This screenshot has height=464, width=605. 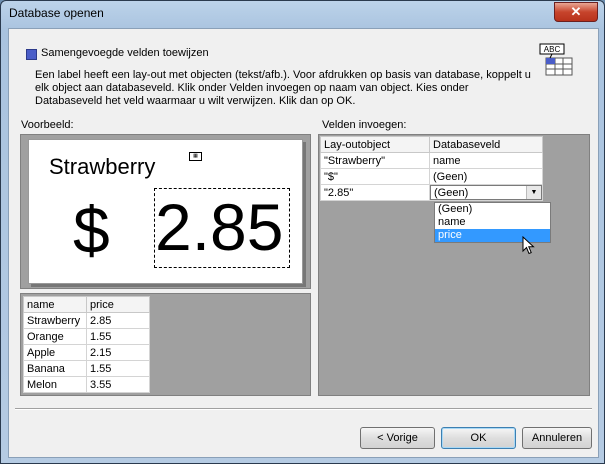 I want to click on table-row: Orange 1.55, so click(x=86, y=336).